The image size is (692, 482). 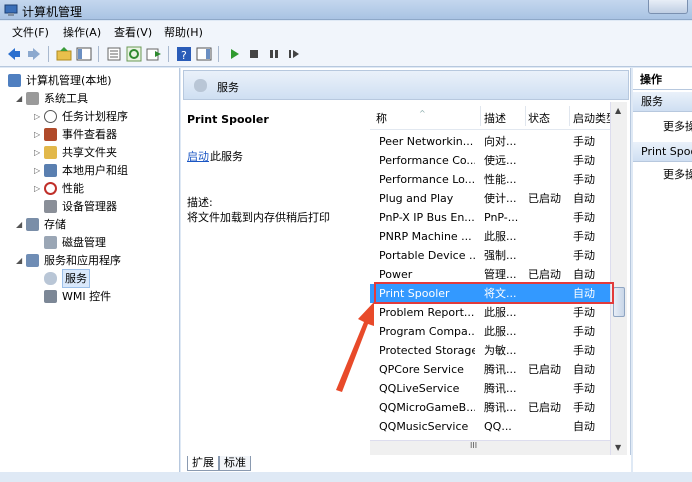 I want to click on tree-item-system-tools: ◢ 系统工具, so click(x=89, y=98).